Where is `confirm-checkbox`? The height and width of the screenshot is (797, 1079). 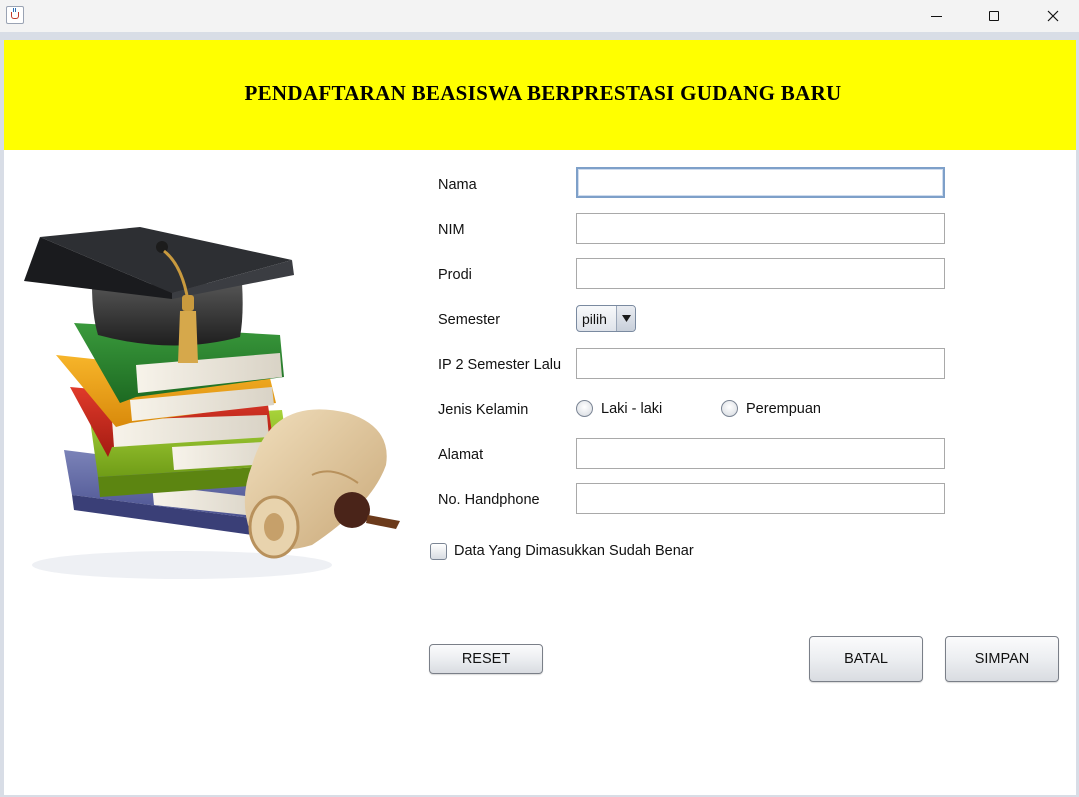
confirm-checkbox is located at coordinates (438, 551).